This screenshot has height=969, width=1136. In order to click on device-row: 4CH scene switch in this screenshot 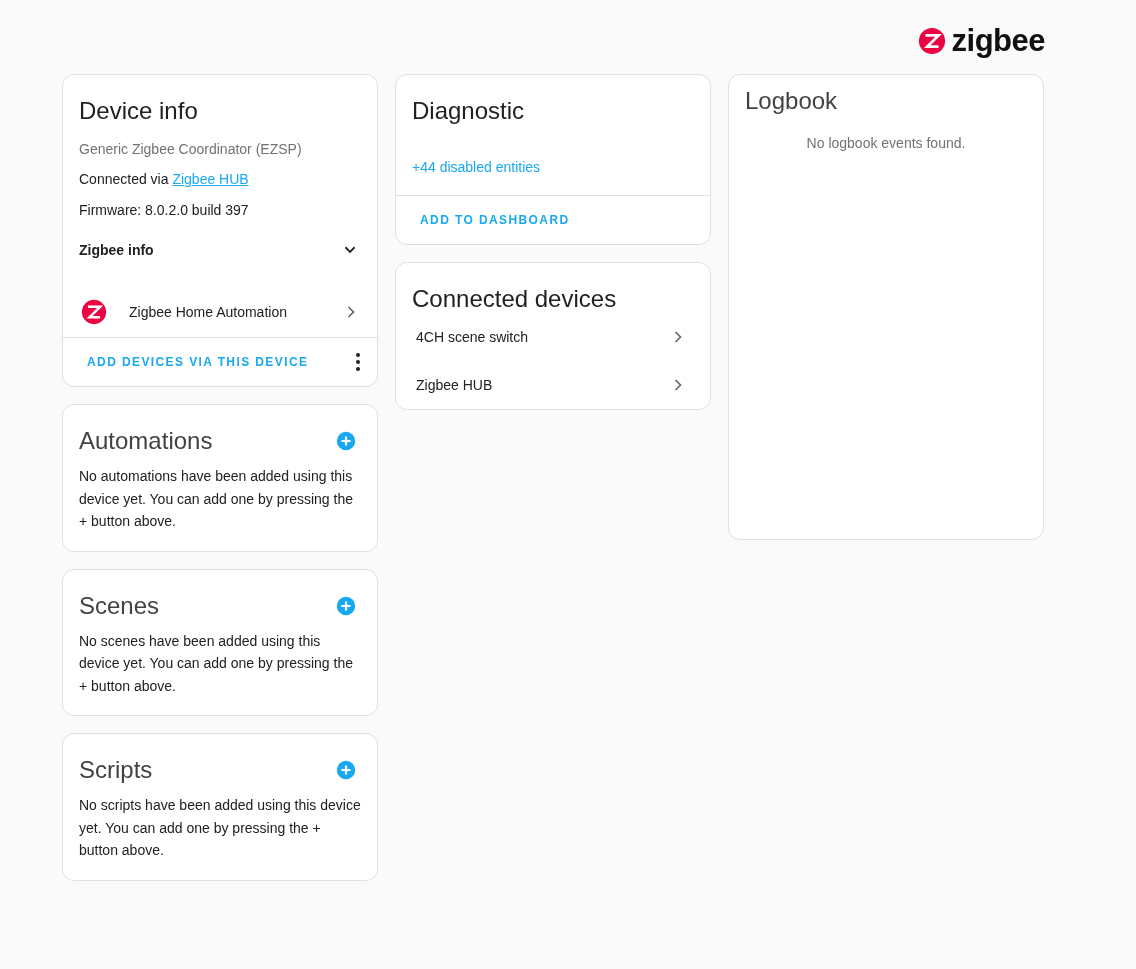, I will do `click(553, 337)`.